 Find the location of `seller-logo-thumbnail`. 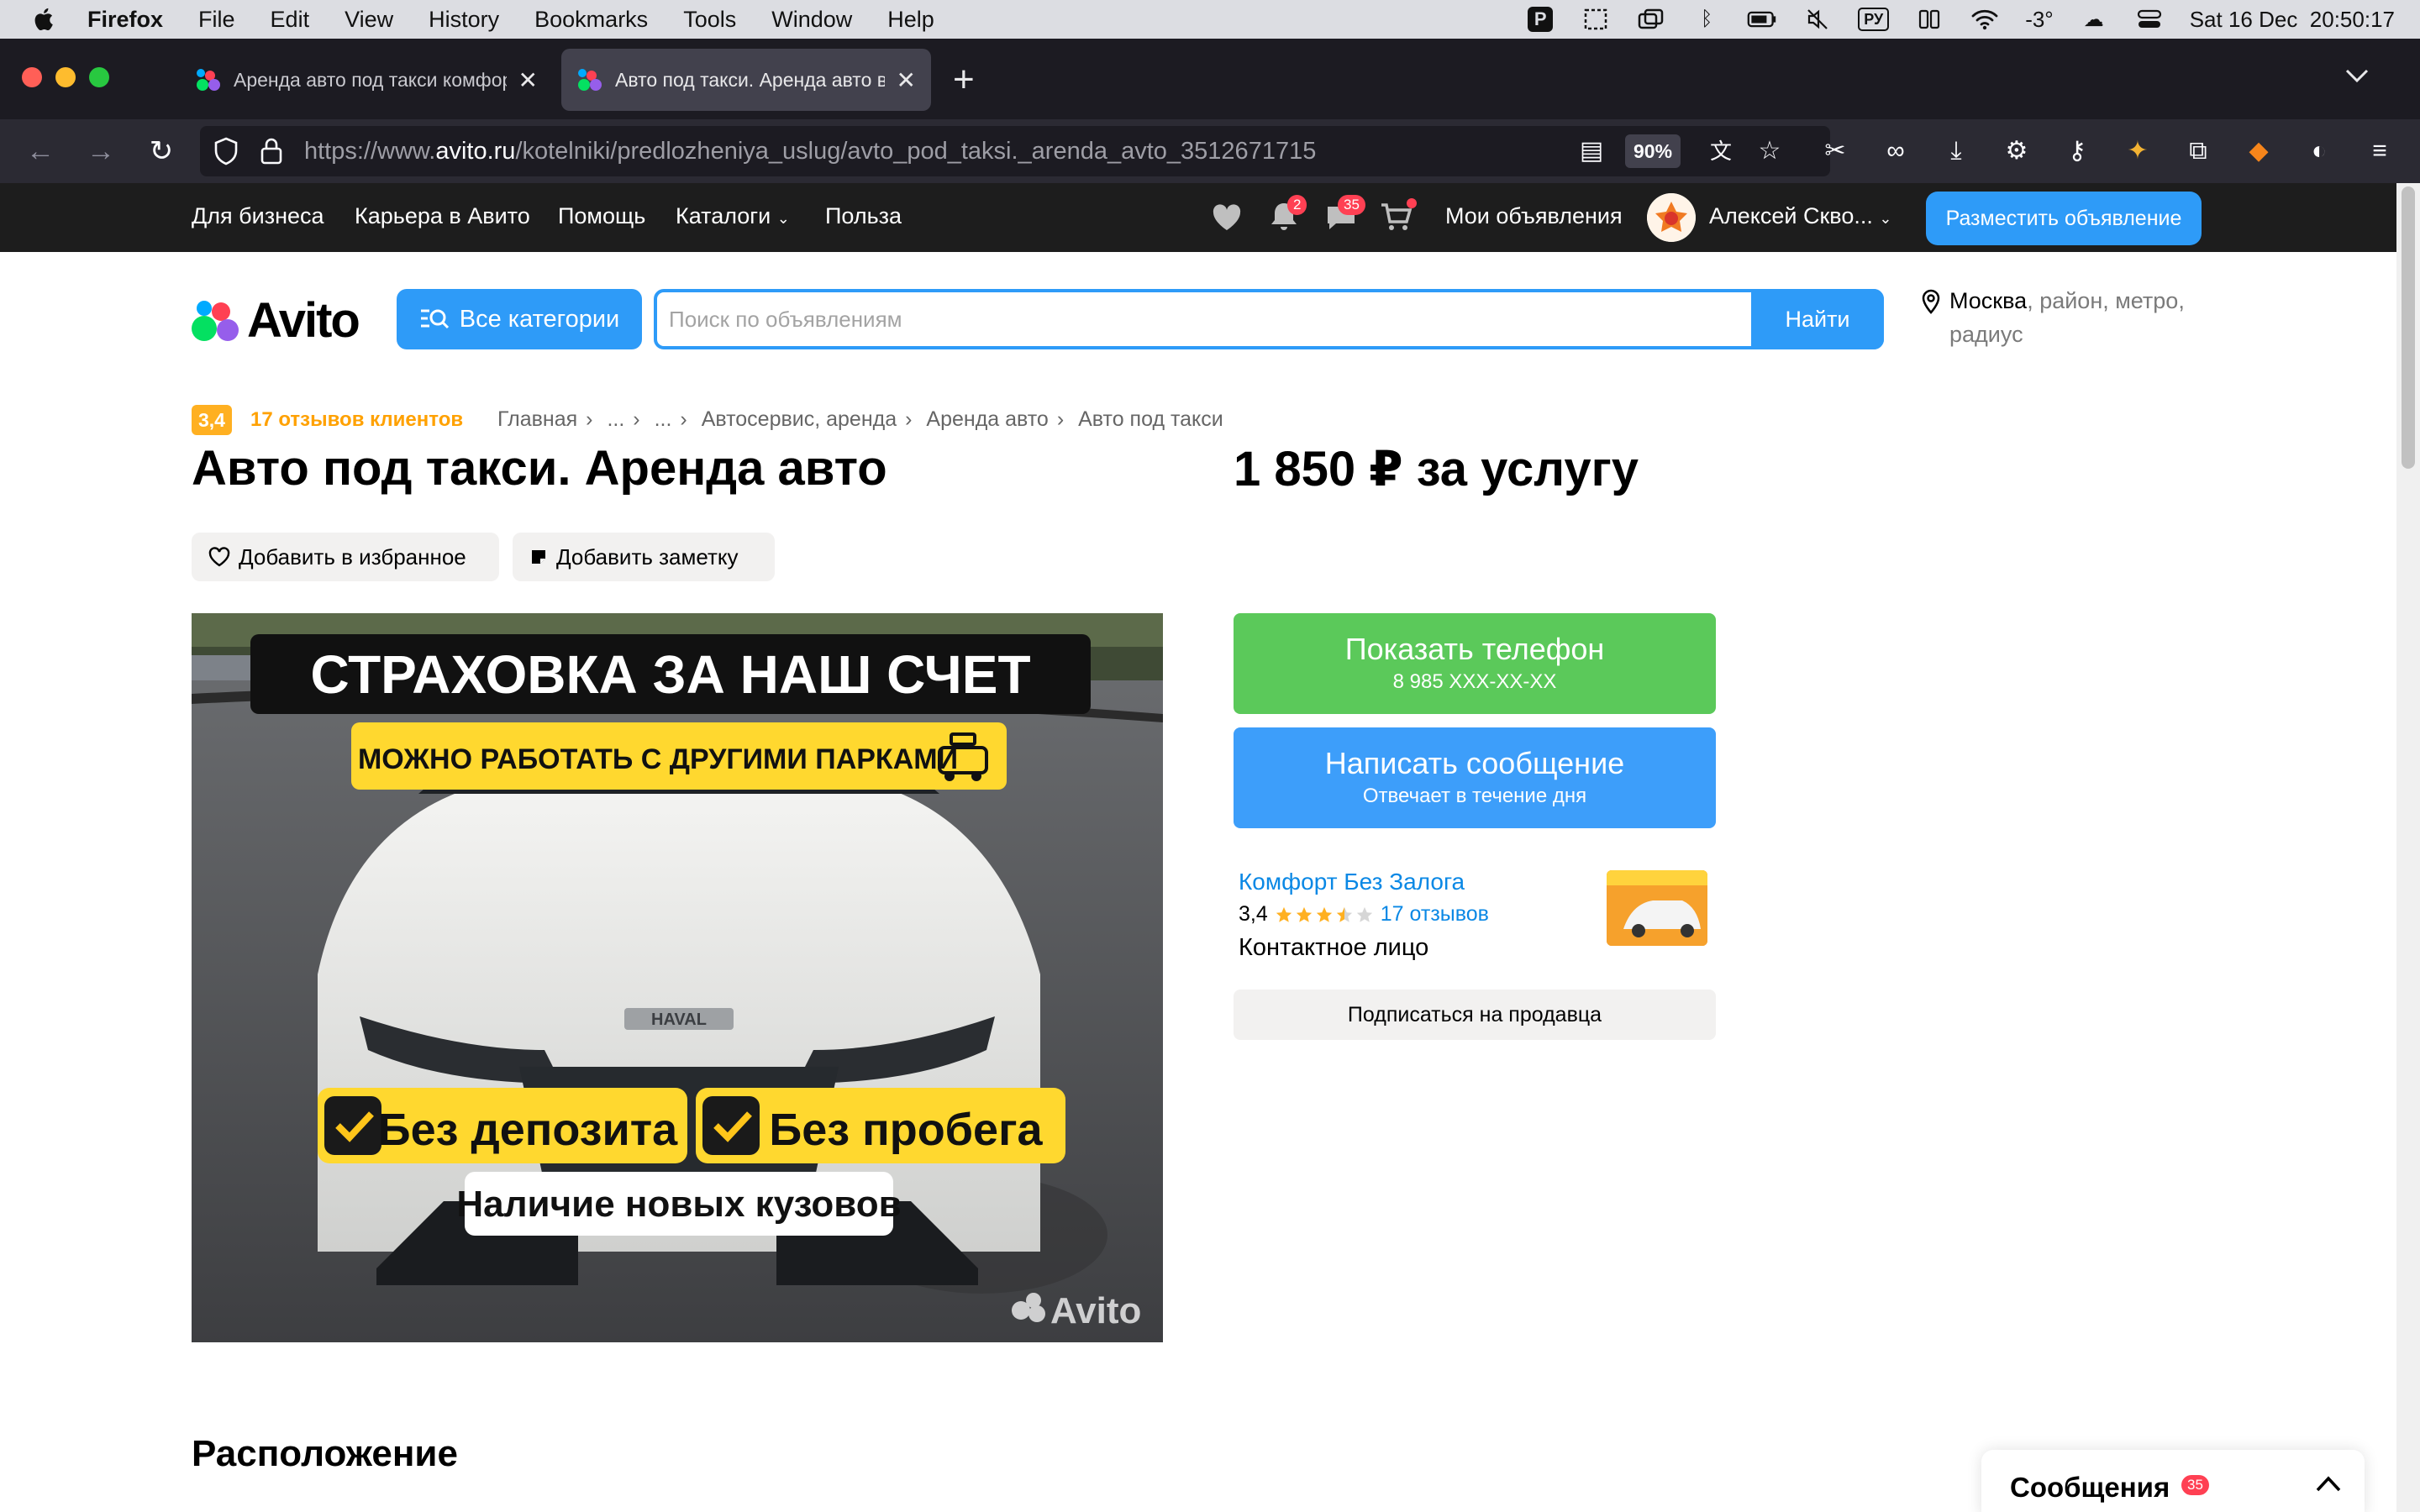

seller-logo-thumbnail is located at coordinates (1657, 908).